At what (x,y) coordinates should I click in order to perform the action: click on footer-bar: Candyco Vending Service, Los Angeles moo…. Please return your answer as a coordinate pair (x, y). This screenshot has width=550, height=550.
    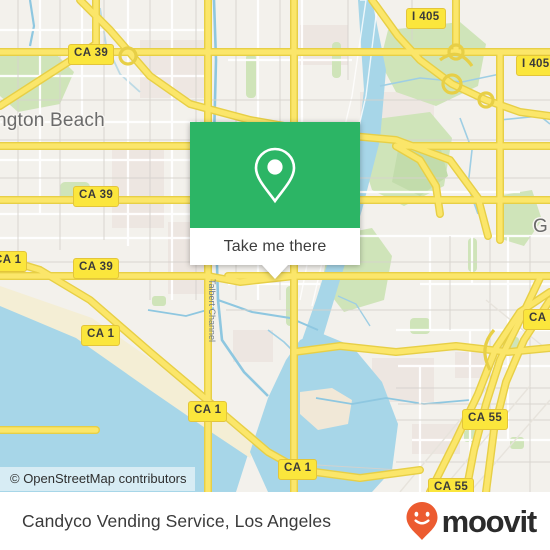
    Looking at the image, I should click on (275, 521).